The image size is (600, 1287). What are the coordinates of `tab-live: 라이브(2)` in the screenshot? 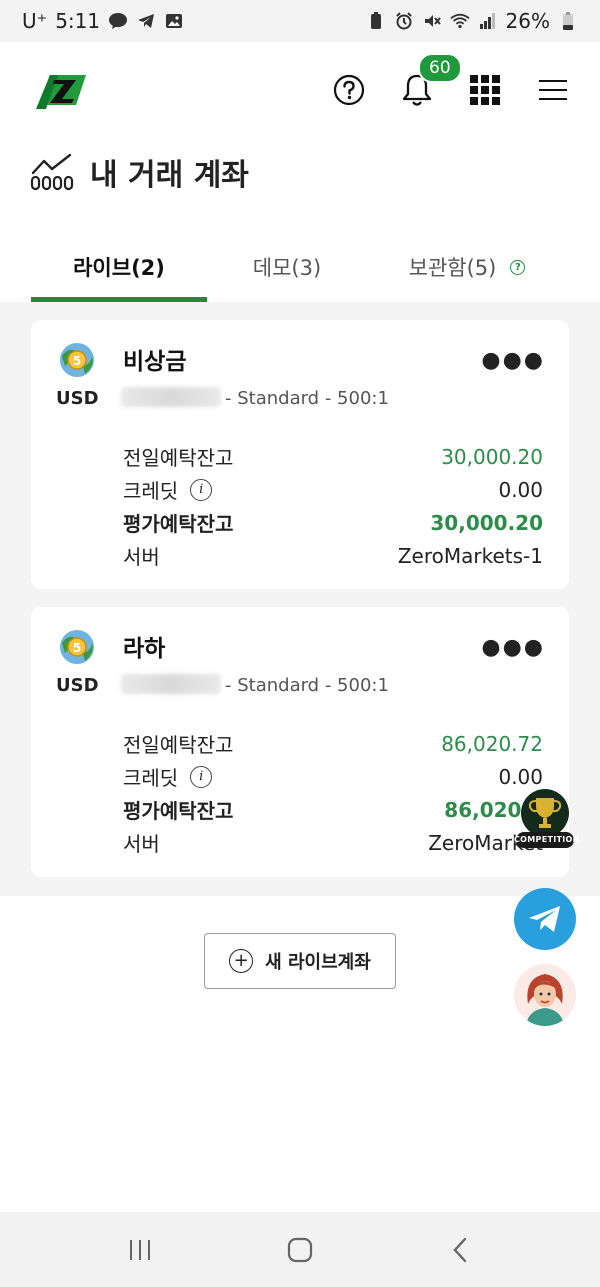 It's located at (119, 267).